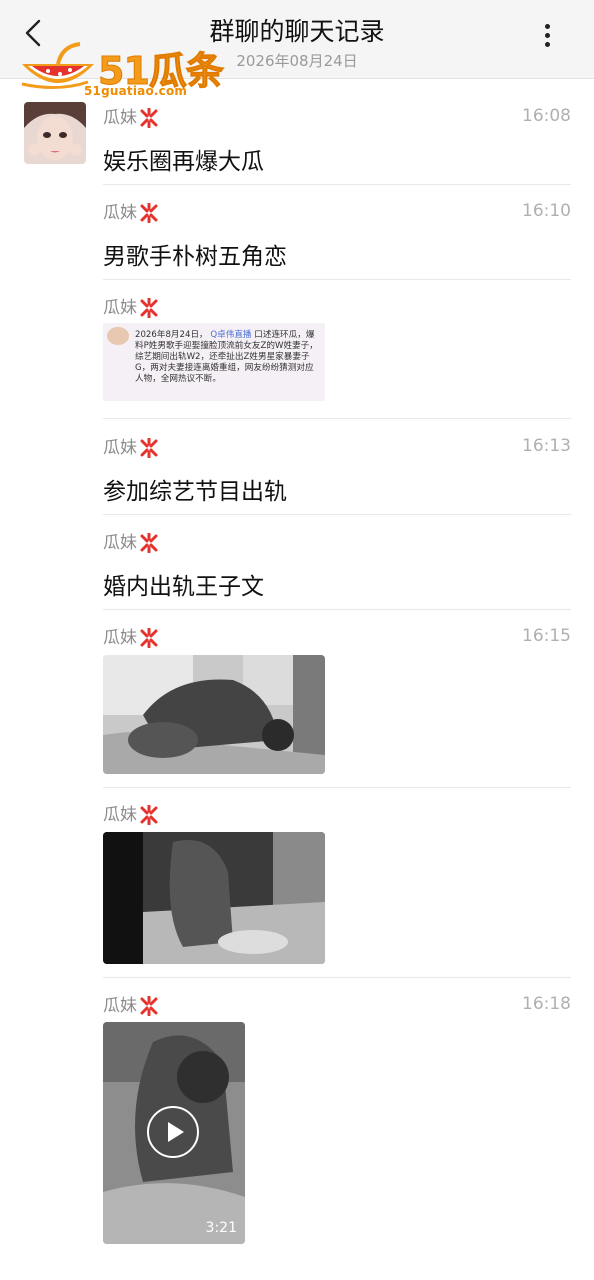  What do you see at coordinates (231, 335) in the screenshot?
I see `caption-tag: Q卓伟直播` at bounding box center [231, 335].